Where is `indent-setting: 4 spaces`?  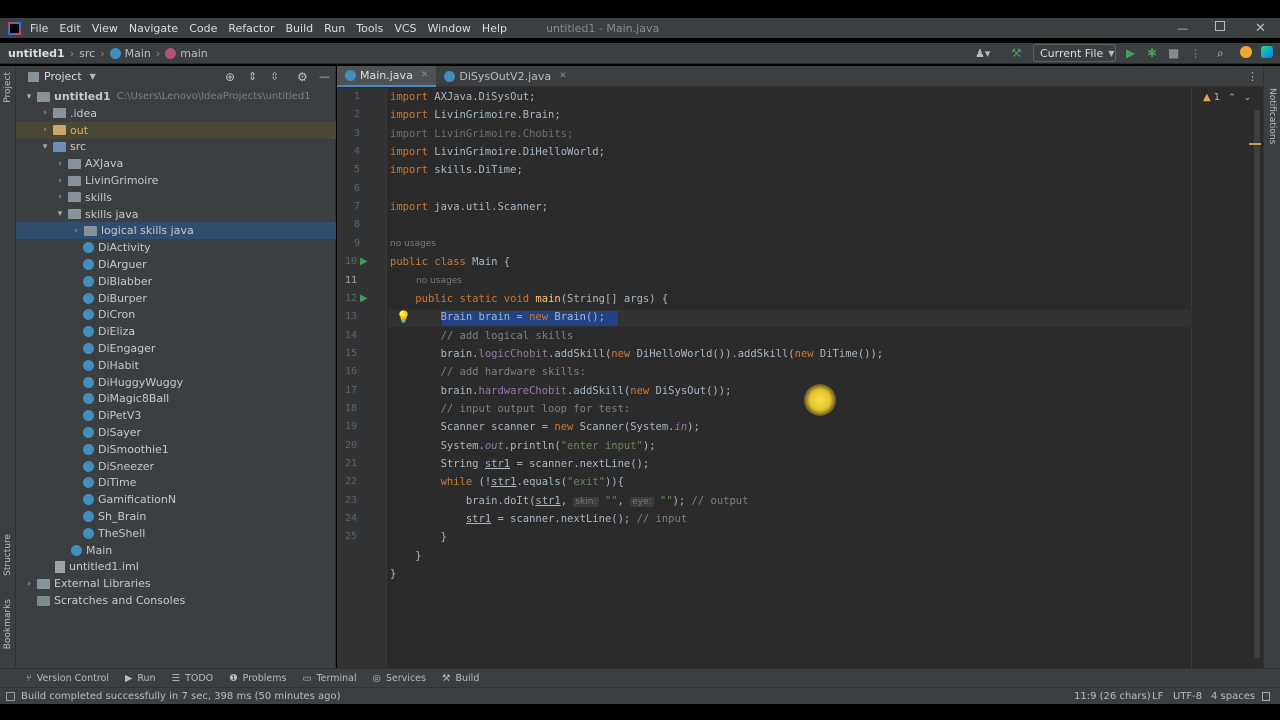
indent-setting: 4 spaces is located at coordinates (1233, 696).